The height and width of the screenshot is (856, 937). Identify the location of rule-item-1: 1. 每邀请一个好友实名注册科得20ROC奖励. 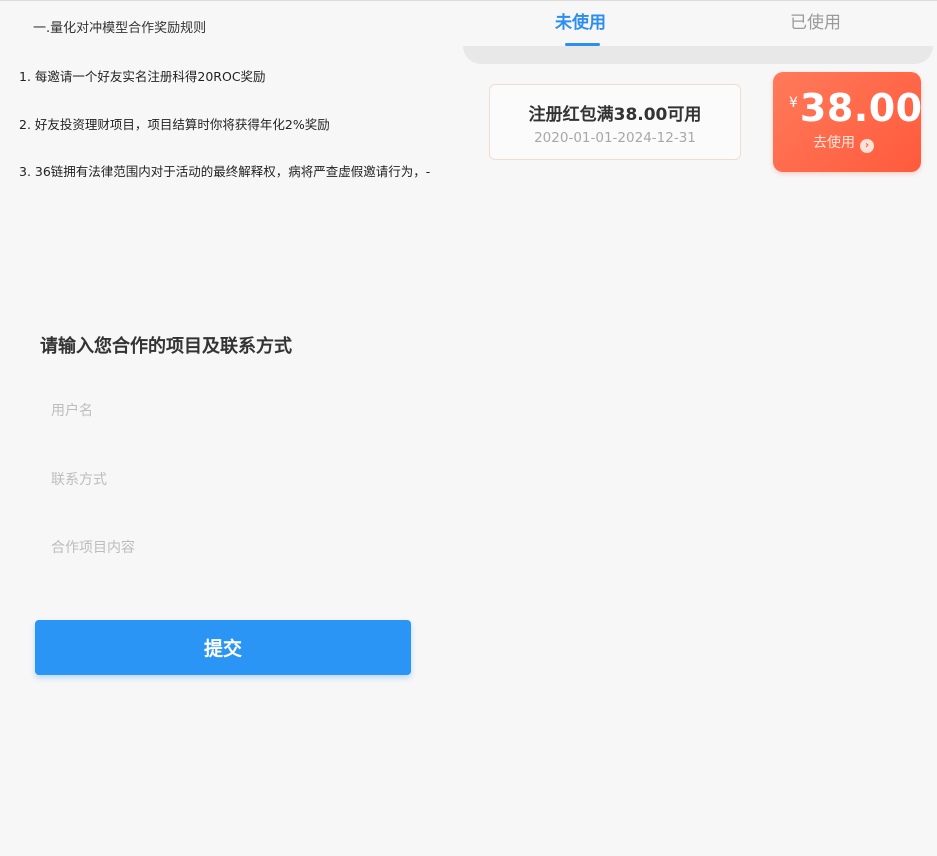
(142, 76).